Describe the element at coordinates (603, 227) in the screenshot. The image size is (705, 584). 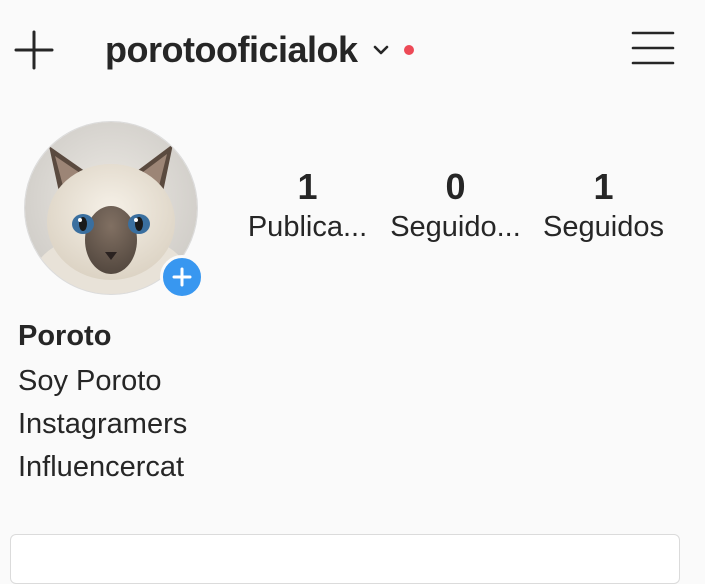
I see `stat-label: Seguidos` at that location.